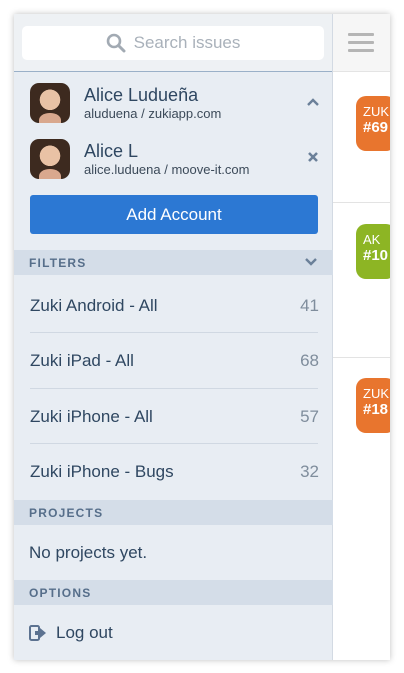 Image resolution: width=404 pixels, height=673 pixels. Describe the element at coordinates (153, 113) in the screenshot. I see `account-detail: aluduena / zukiapp.com` at that location.